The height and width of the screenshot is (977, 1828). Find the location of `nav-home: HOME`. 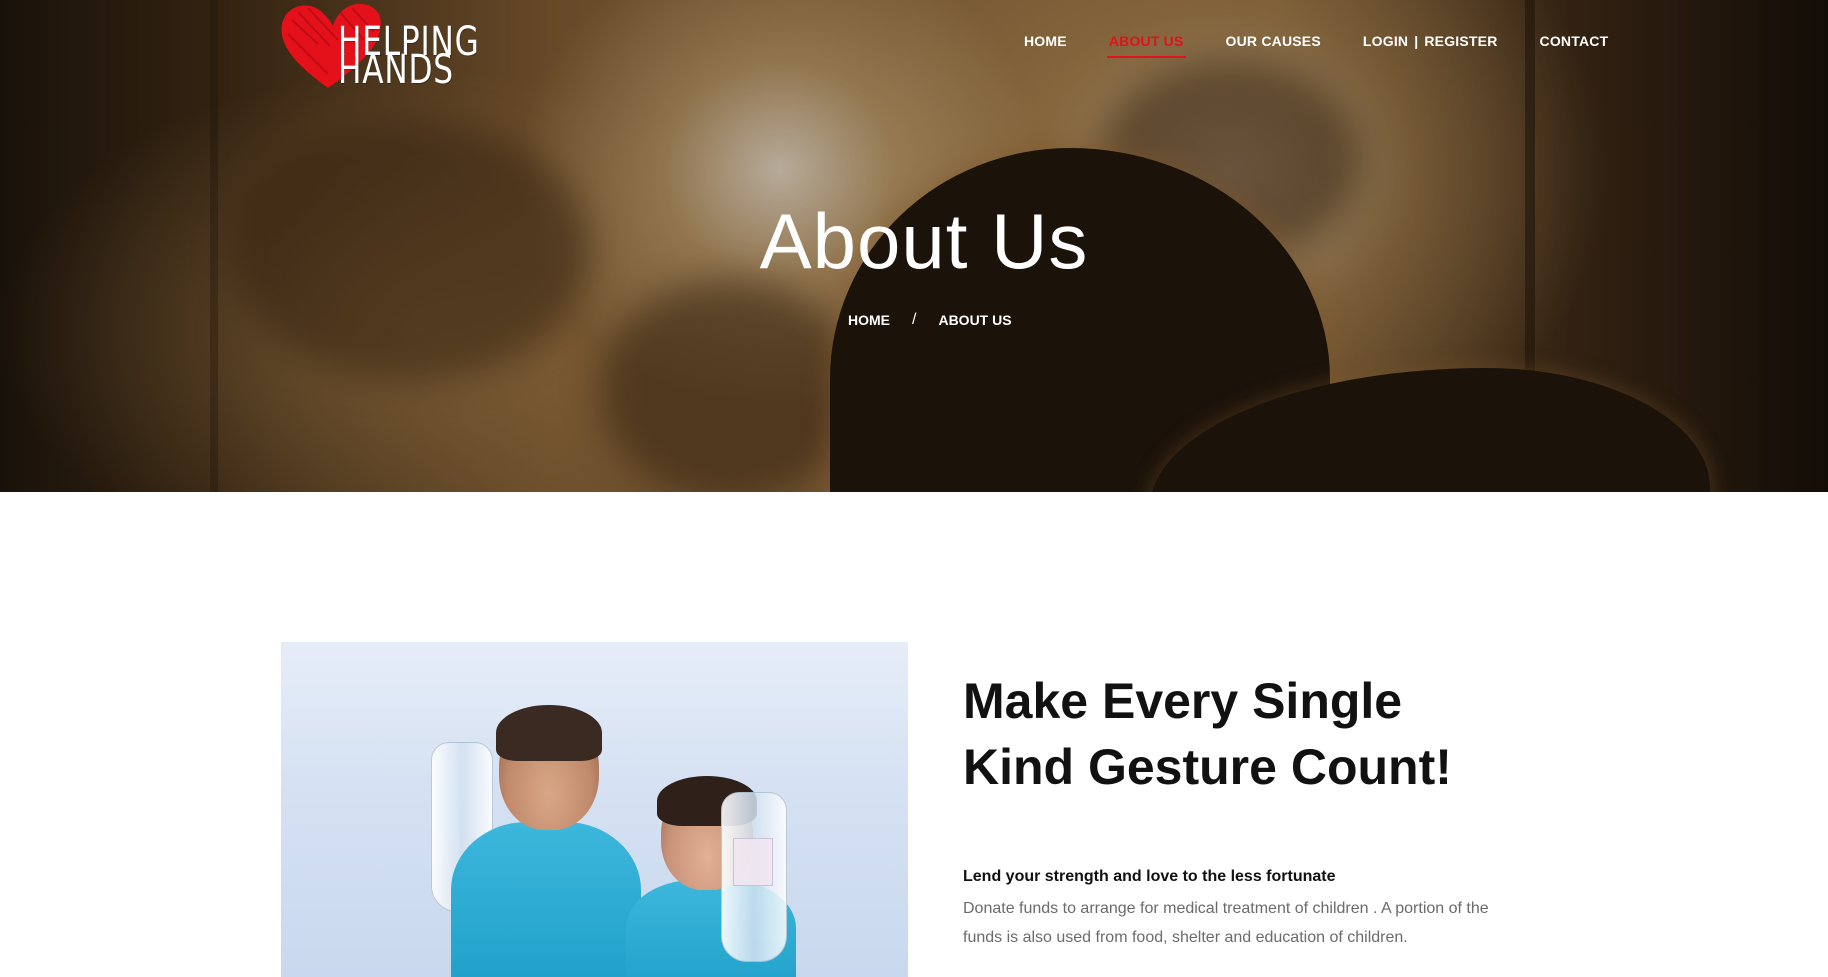

nav-home: HOME is located at coordinates (1045, 41).